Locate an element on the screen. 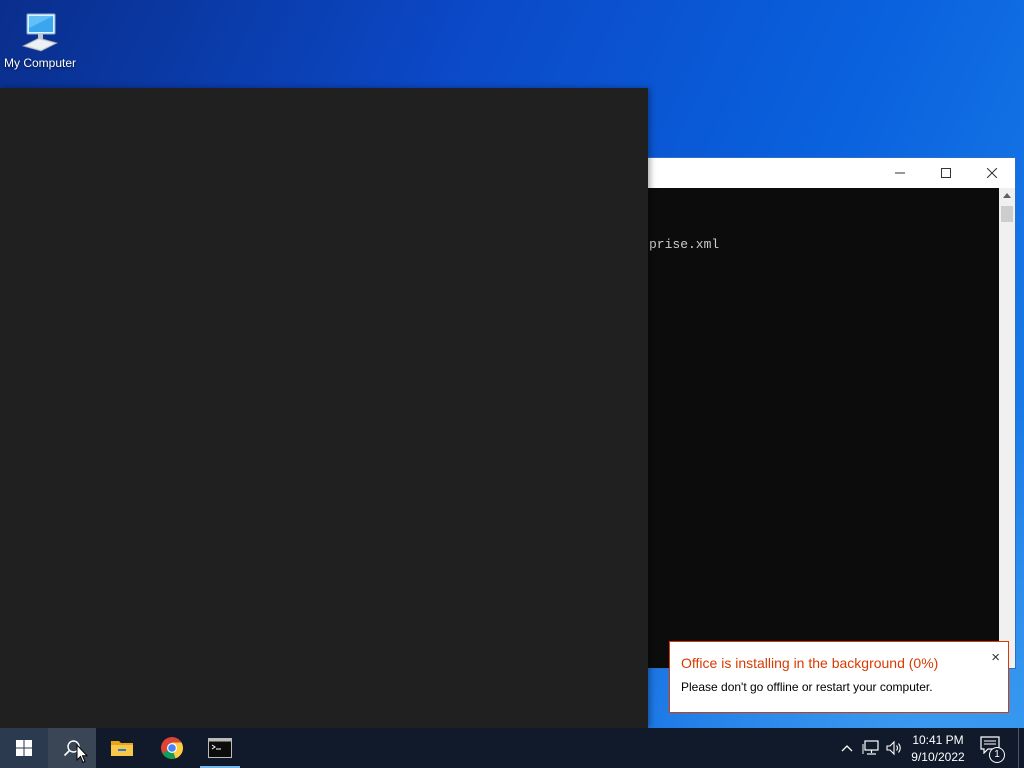 The height and width of the screenshot is (768, 1024). start-button is located at coordinates (24, 748).